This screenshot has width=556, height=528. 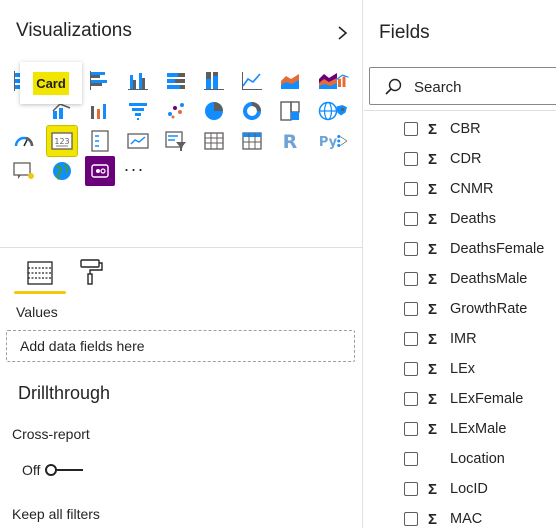 What do you see at coordinates (479, 369) in the screenshot?
I see `field-item: Σ LEx` at bounding box center [479, 369].